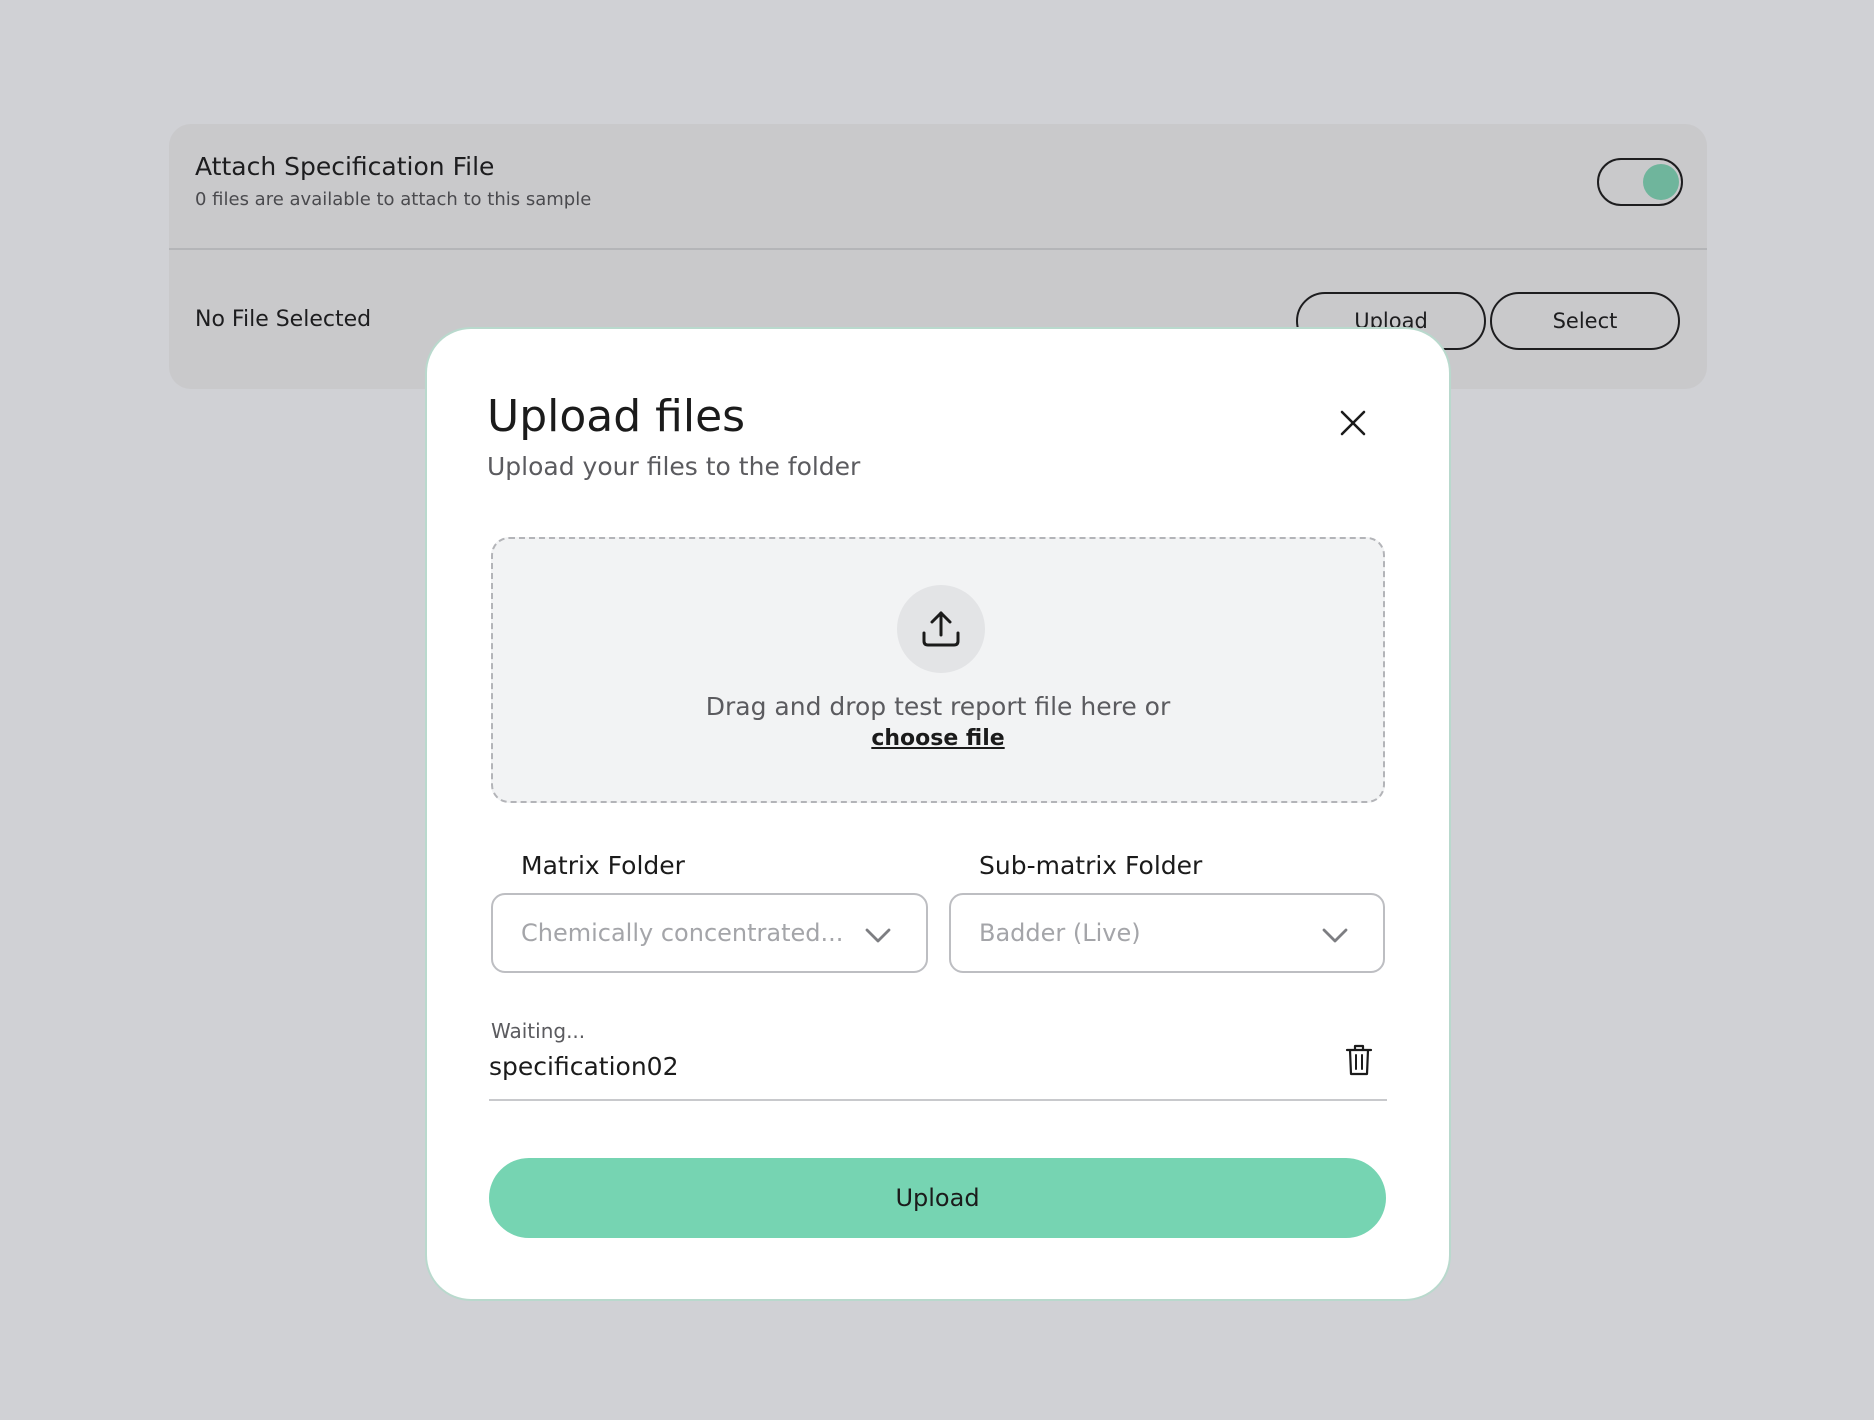 The image size is (1874, 1420). I want to click on upload-icon, so click(941, 629).